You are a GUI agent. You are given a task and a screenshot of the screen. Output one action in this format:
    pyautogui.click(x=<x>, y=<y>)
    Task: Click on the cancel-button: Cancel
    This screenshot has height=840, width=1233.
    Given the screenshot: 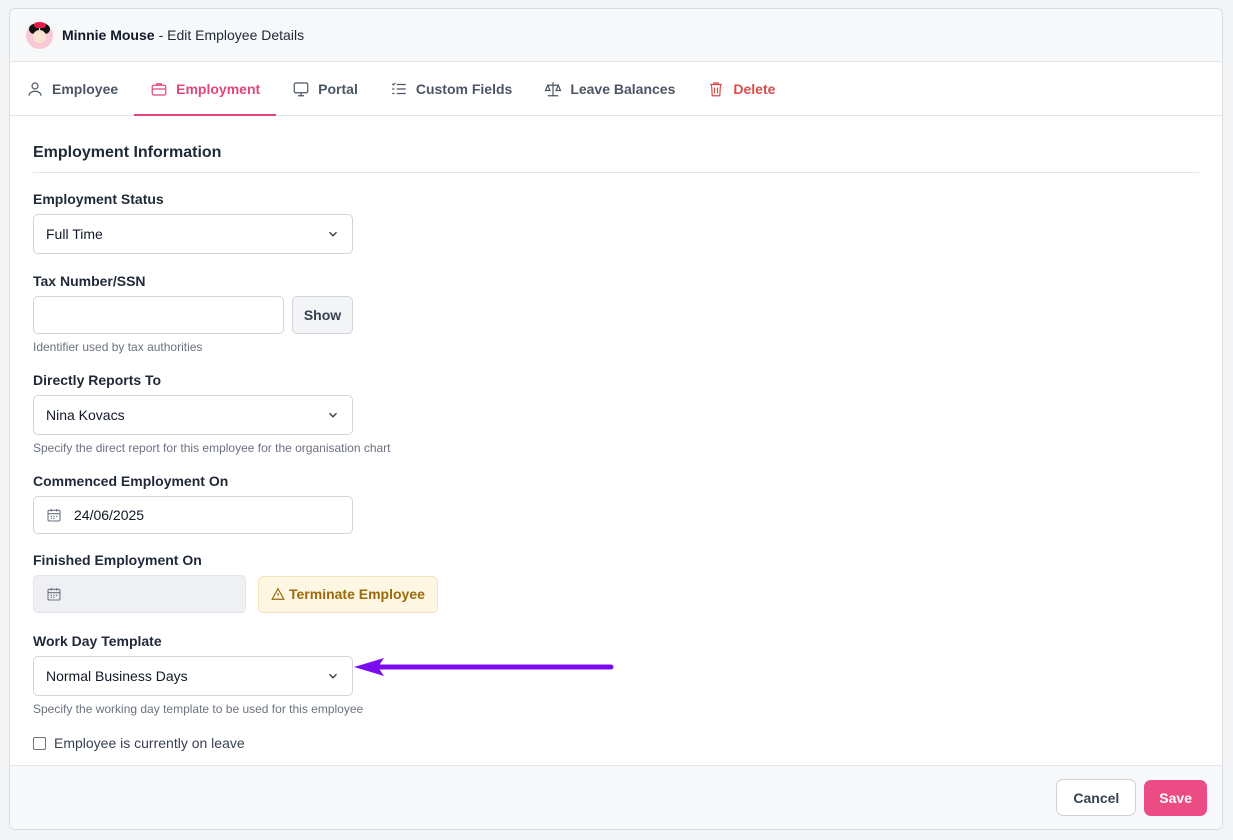 What is the action you would take?
    pyautogui.click(x=1096, y=797)
    